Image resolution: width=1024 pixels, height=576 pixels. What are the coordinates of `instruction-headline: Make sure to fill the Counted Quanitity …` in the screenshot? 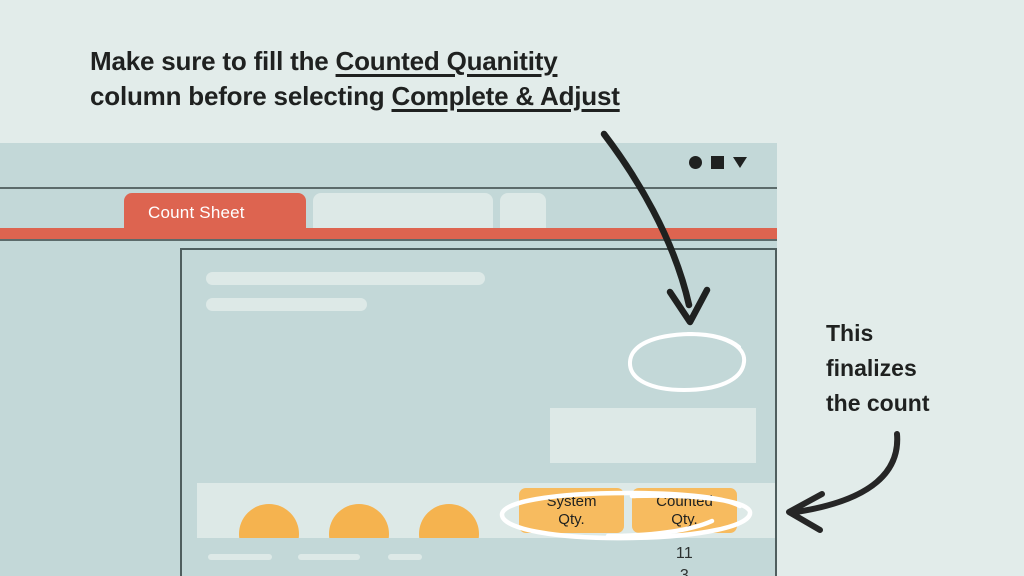 It's located at (420, 79).